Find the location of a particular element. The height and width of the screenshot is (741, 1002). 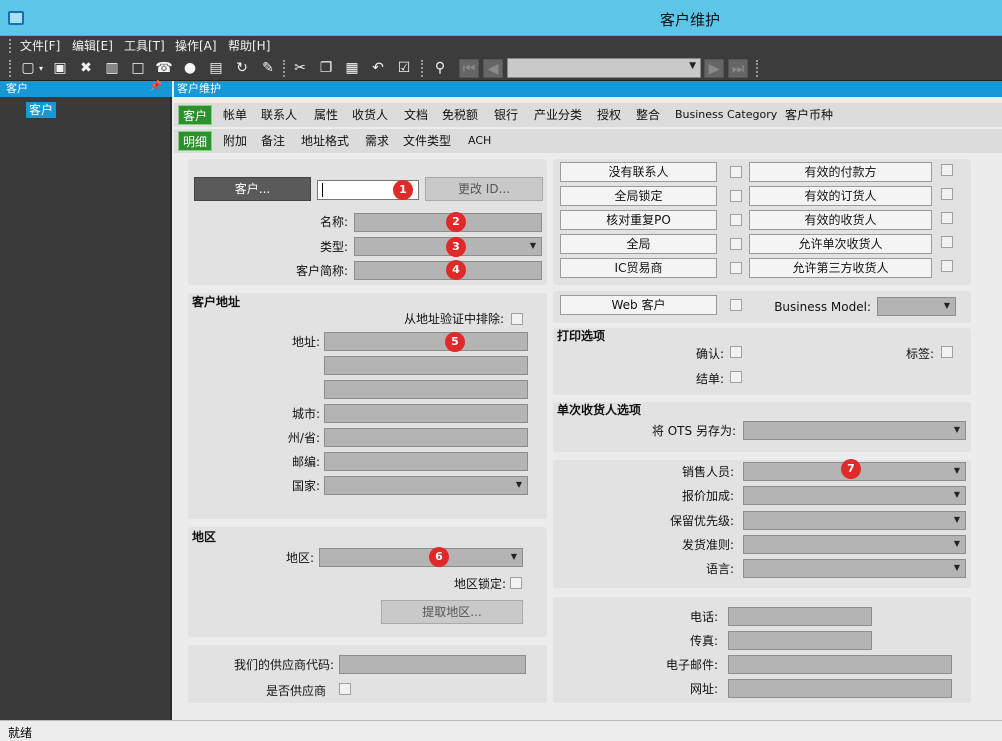

new-icon: ▢ is located at coordinates (28, 68).